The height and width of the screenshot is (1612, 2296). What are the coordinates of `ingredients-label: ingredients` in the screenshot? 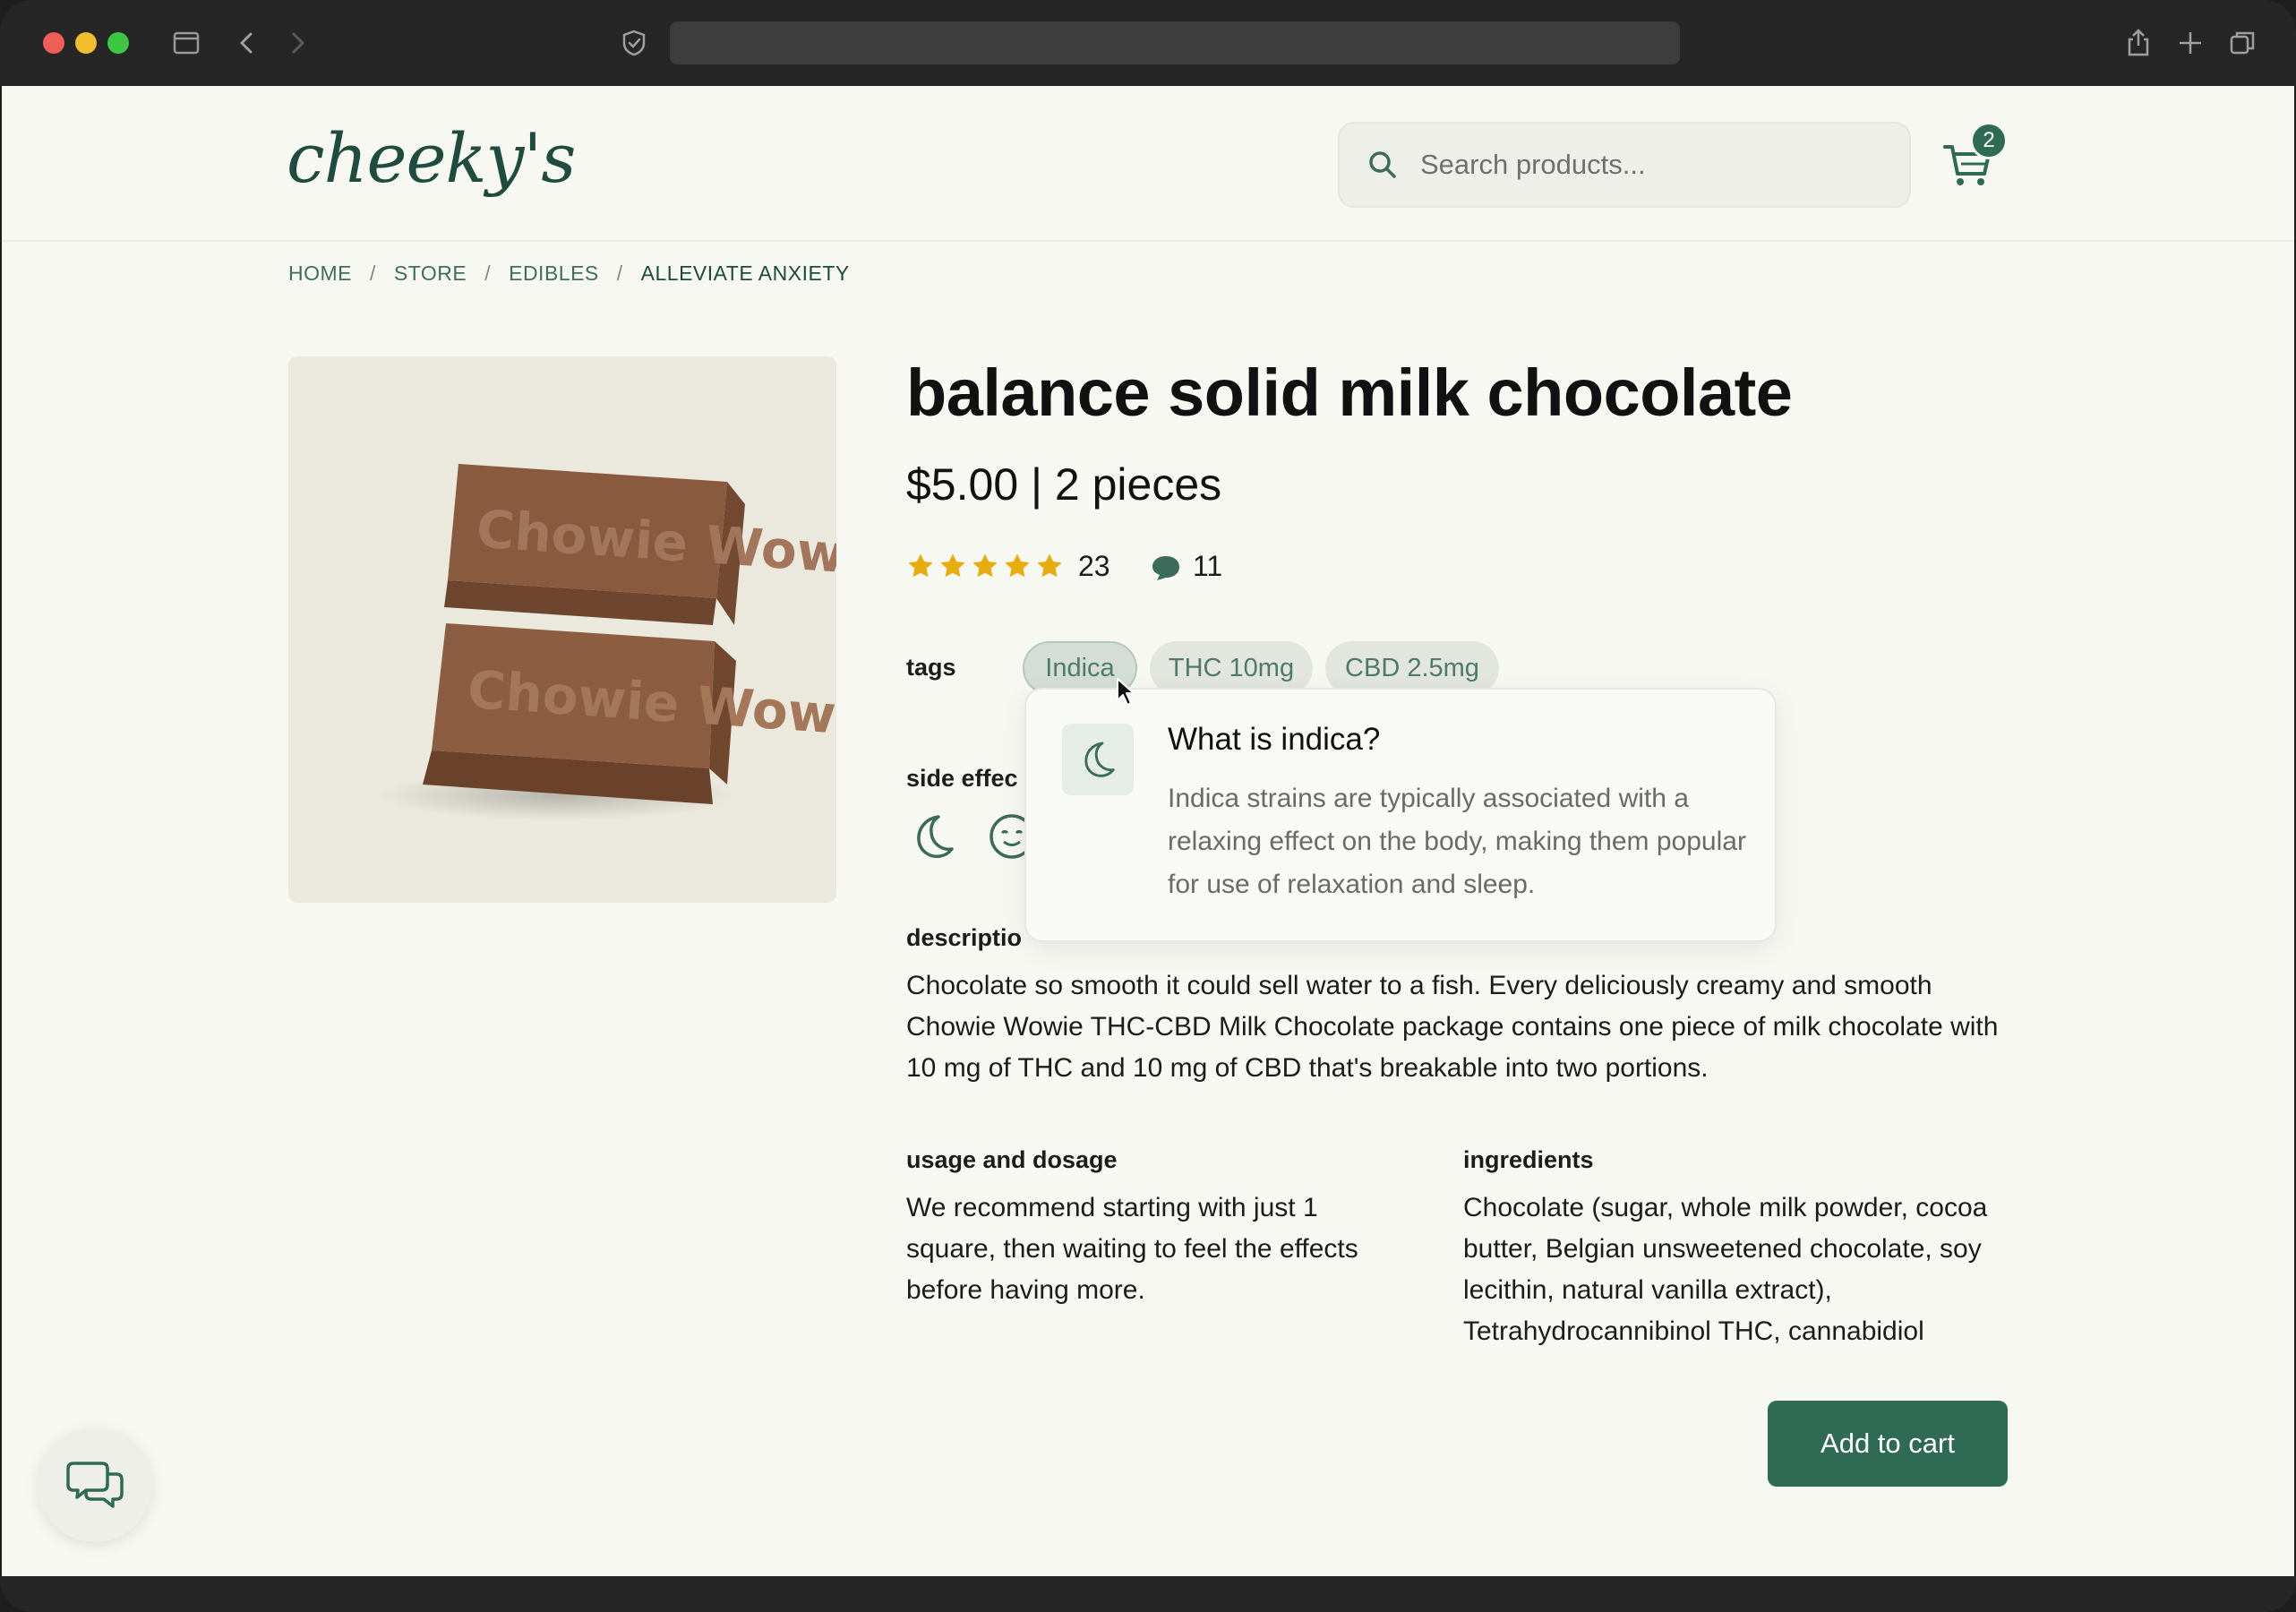 It's located at (1528, 1160).